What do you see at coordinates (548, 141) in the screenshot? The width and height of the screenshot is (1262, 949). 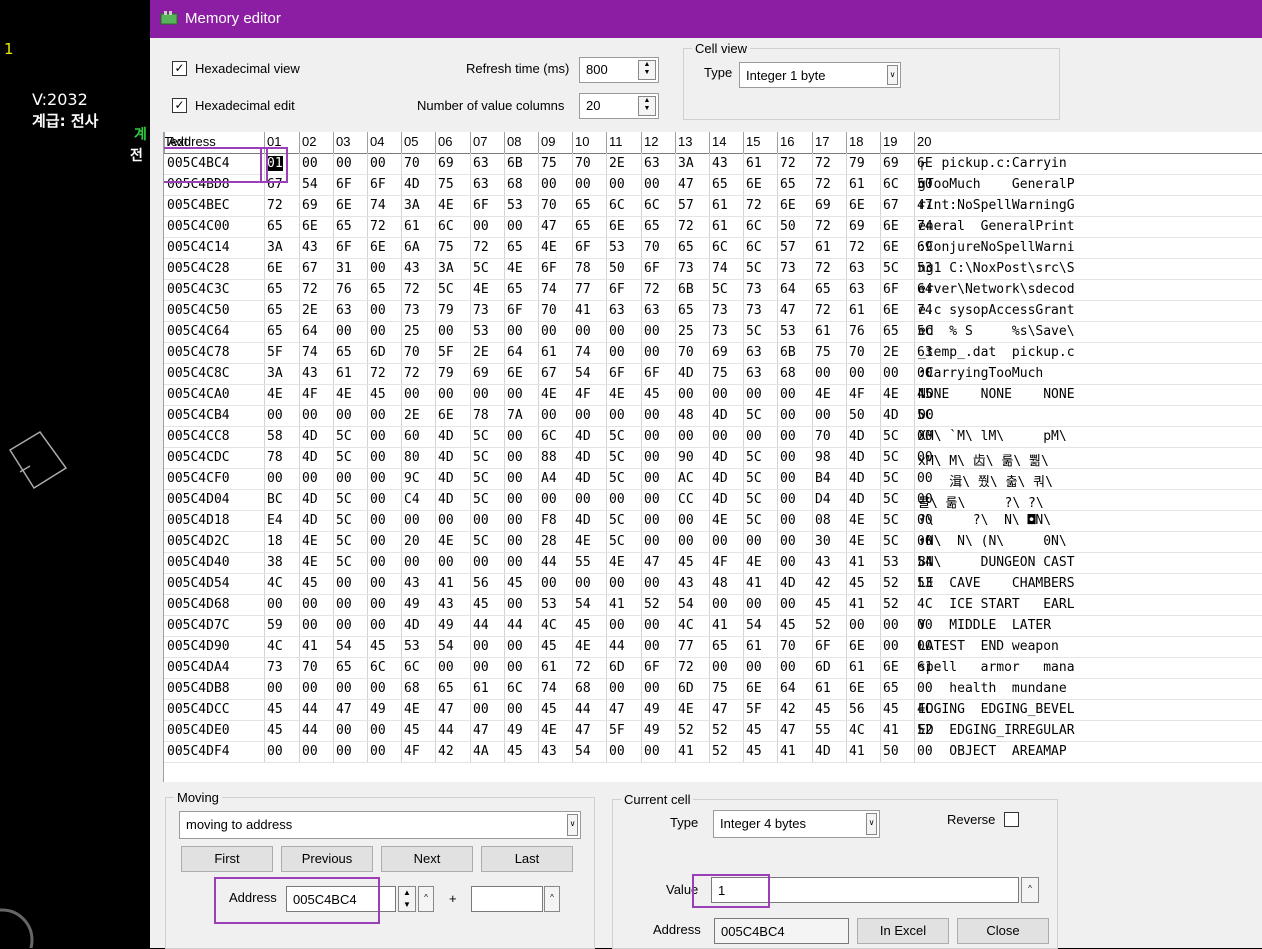 I see `col-header-09: 09` at bounding box center [548, 141].